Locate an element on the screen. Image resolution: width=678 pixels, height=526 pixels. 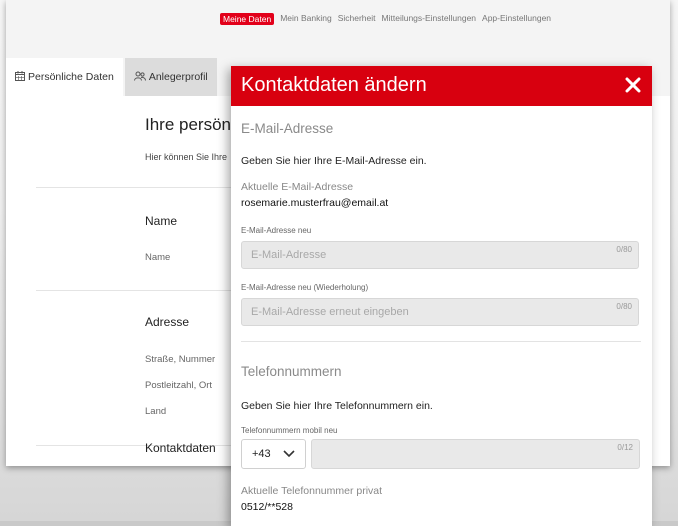
section-adresse-heading: Adresse is located at coordinates (167, 322).